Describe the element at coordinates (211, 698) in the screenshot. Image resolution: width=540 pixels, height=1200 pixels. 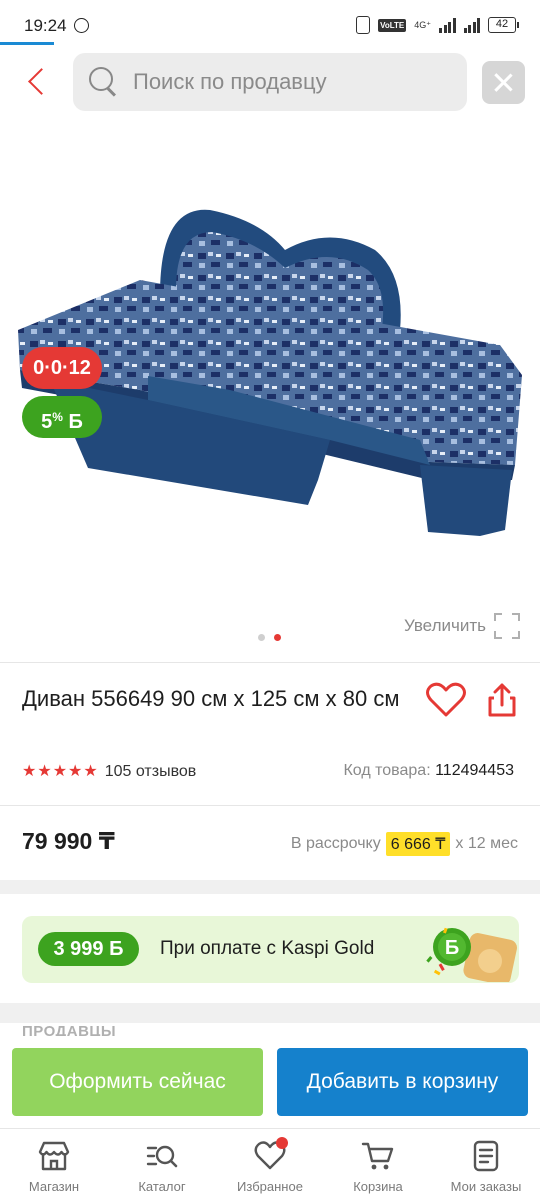
I see `product-title: Диван 556649 90 см x 125 см x 80 см` at that location.